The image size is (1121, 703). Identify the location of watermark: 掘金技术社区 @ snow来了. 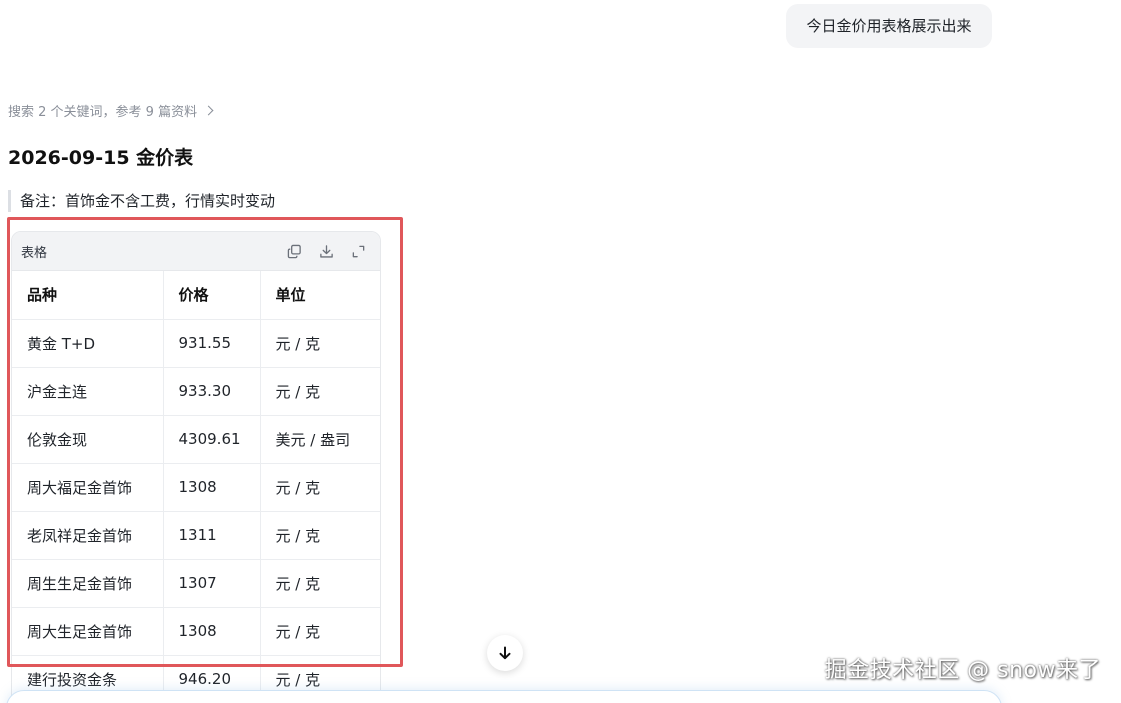
(962, 670).